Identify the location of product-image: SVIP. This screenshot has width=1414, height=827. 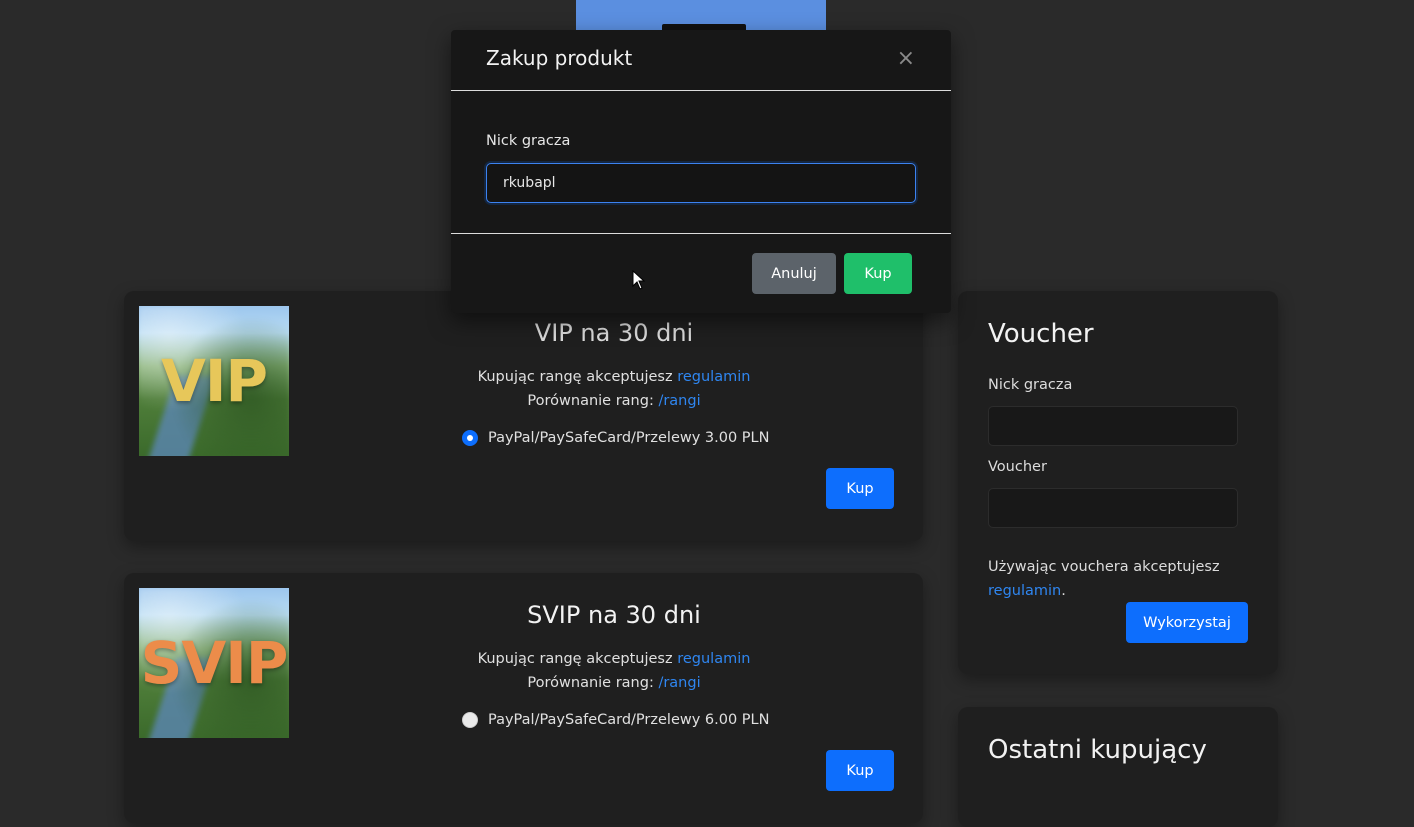
(214, 663).